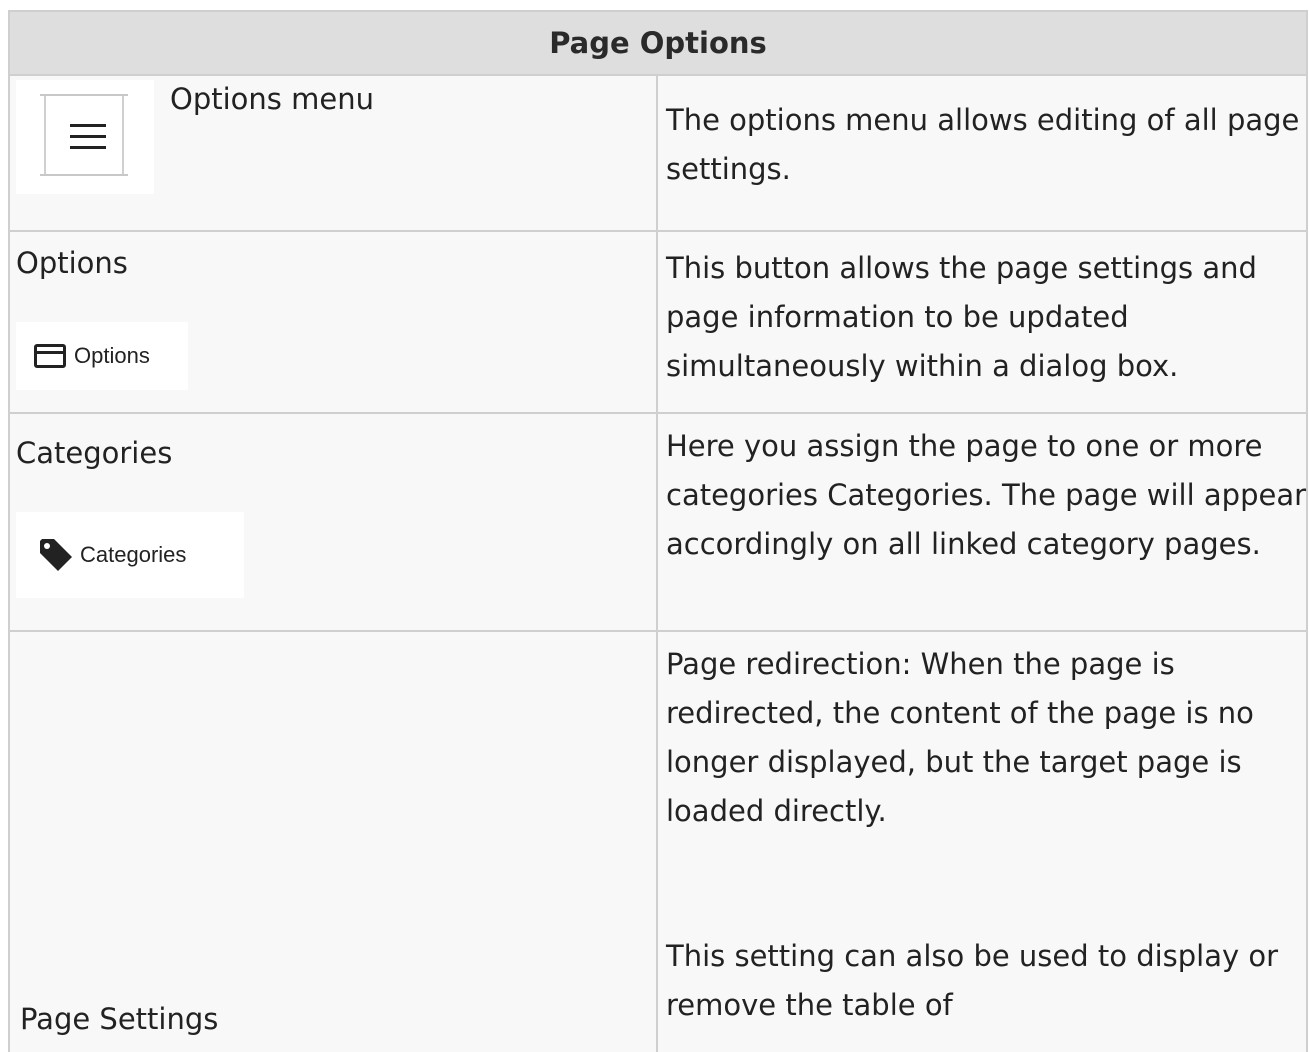 Image resolution: width=1309 pixels, height=1052 pixels. Describe the element at coordinates (658, 44) in the screenshot. I see `table-header: Page Options` at that location.